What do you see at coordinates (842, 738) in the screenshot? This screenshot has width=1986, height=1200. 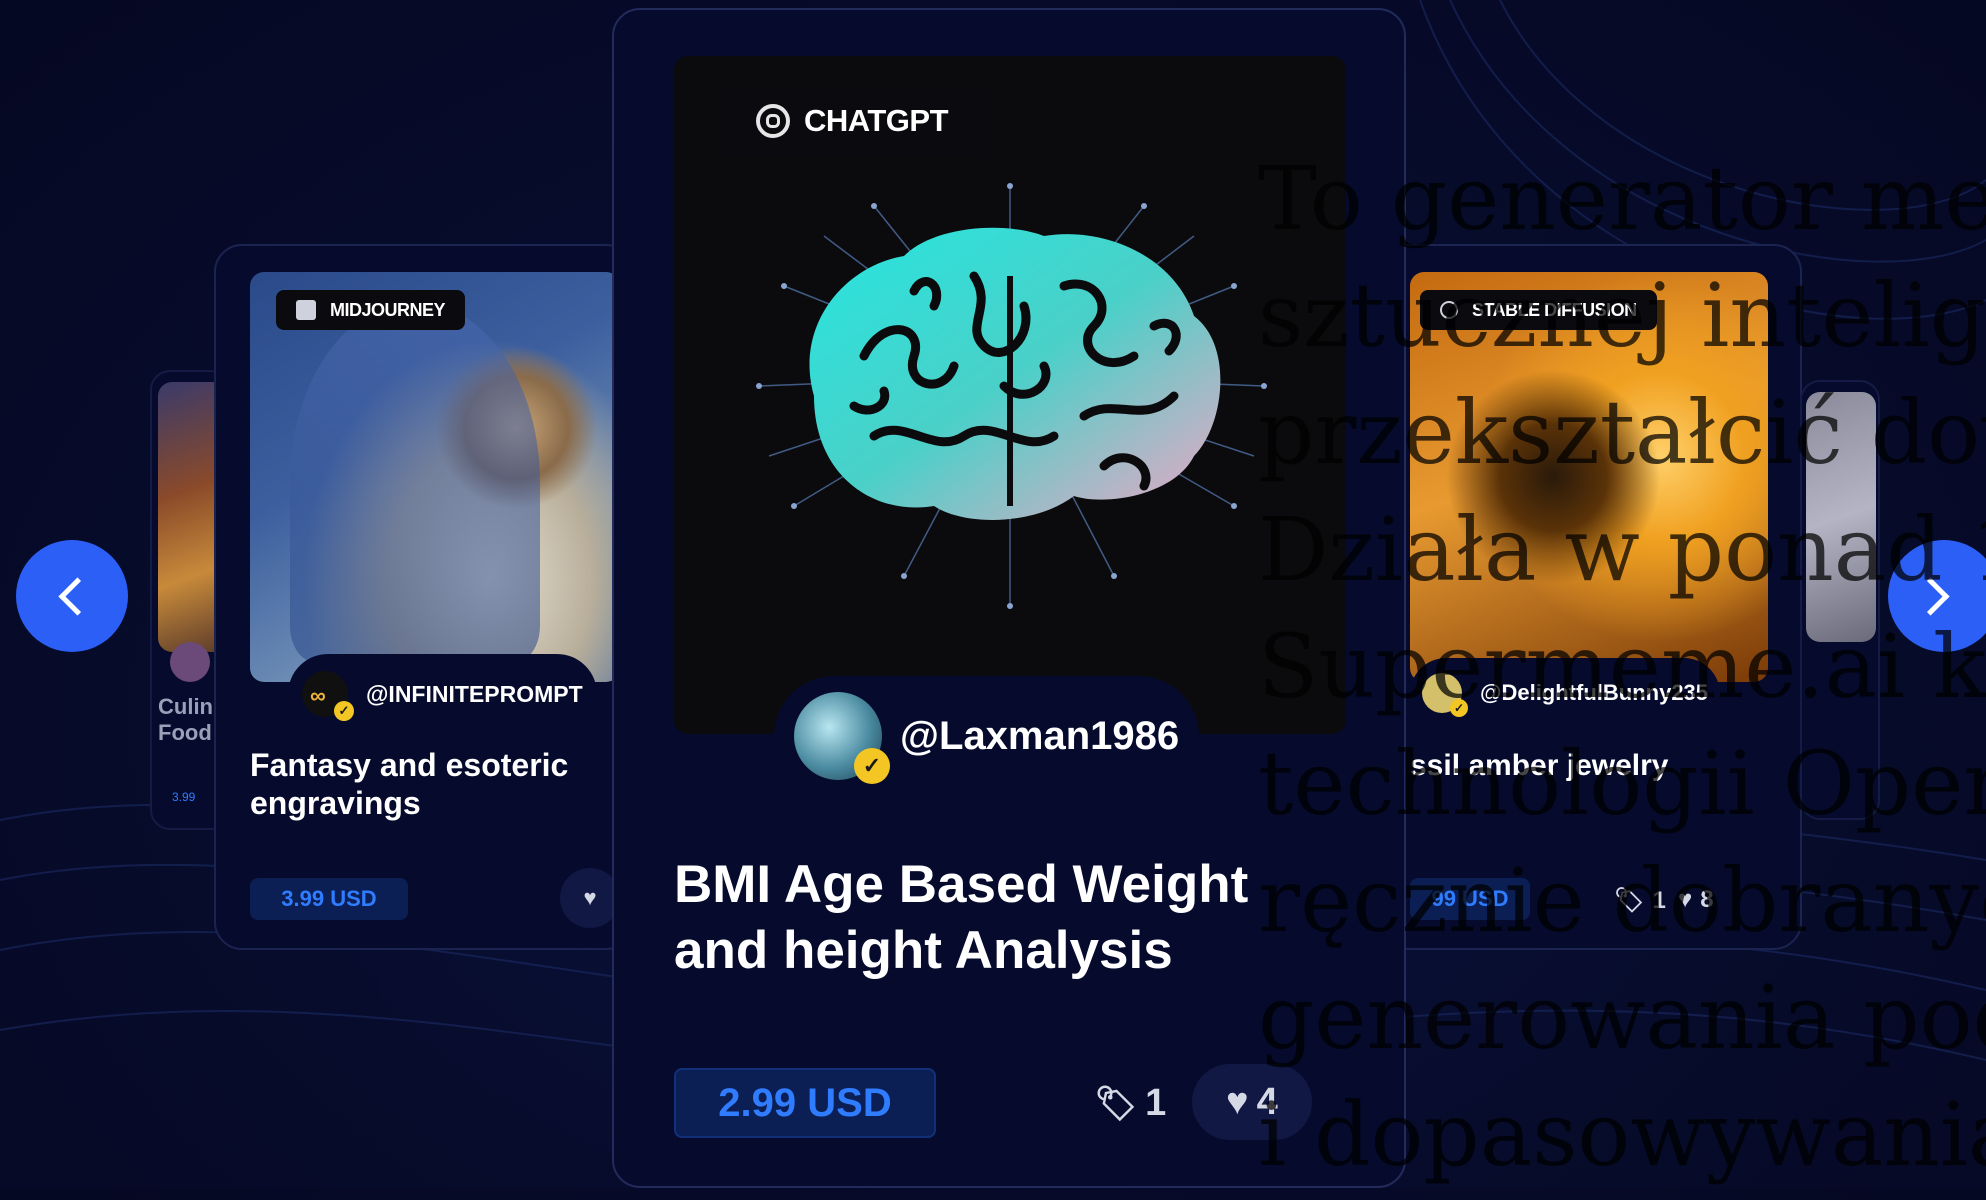 I see `avatar: ✓` at bounding box center [842, 738].